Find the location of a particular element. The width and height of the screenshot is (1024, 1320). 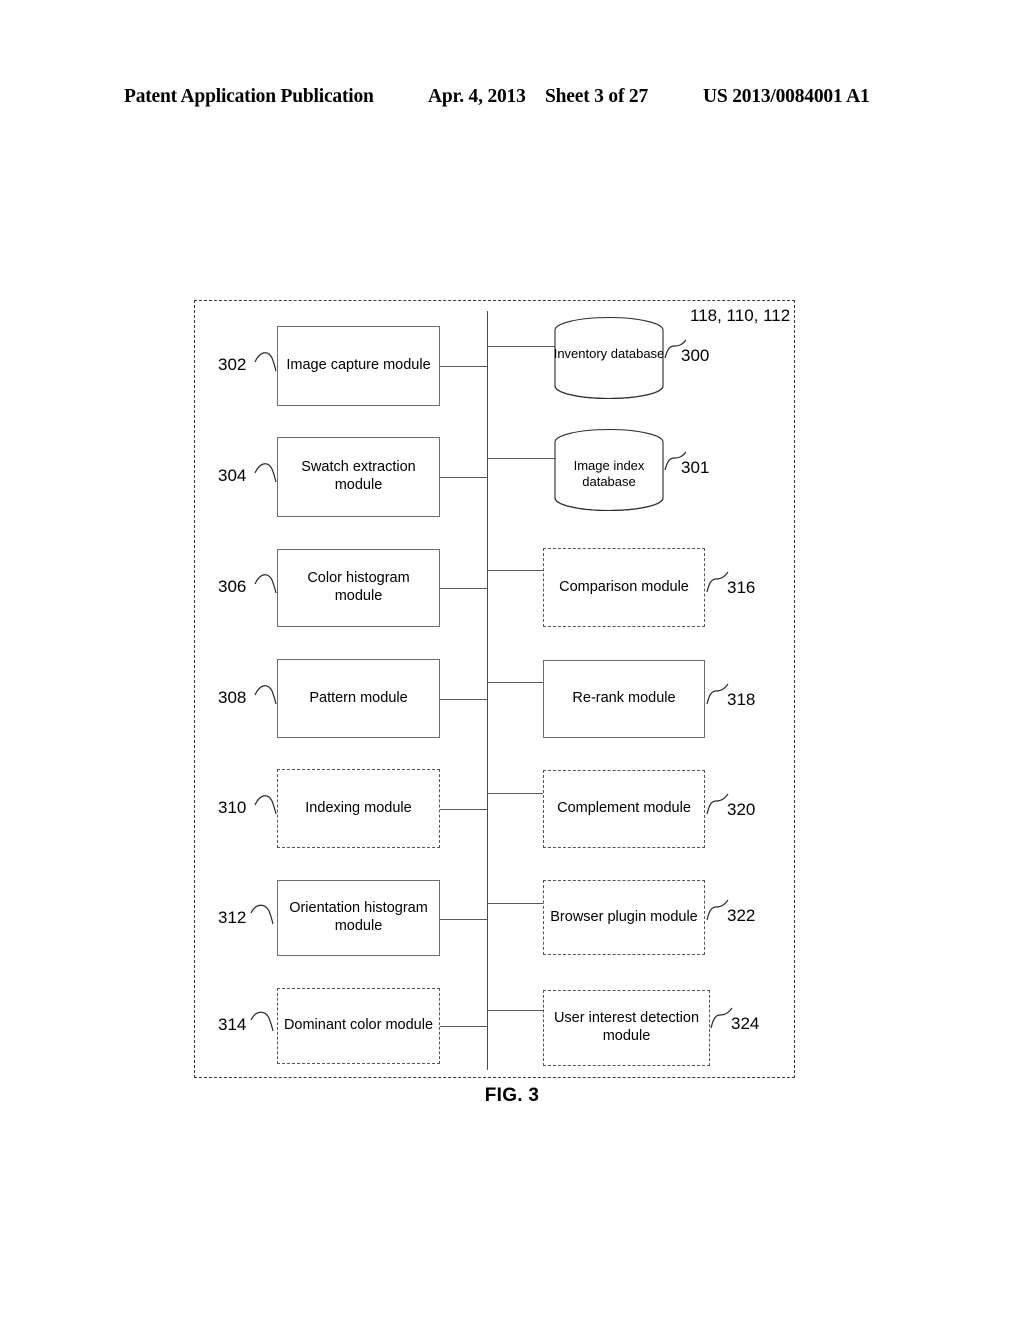

reference-numeral-310: 310 is located at coordinates (232, 807).